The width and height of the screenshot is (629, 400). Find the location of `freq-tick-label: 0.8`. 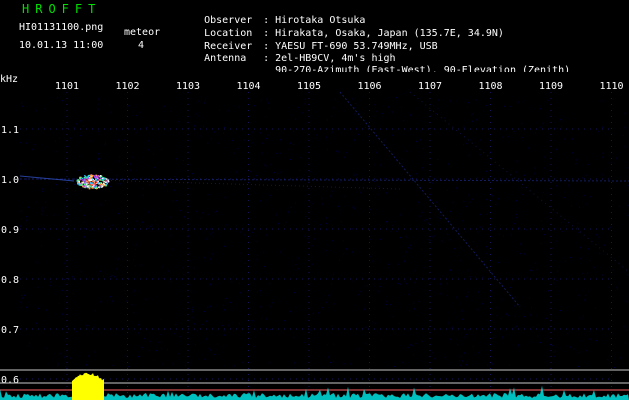

freq-tick-label: 0.8 is located at coordinates (10, 280).